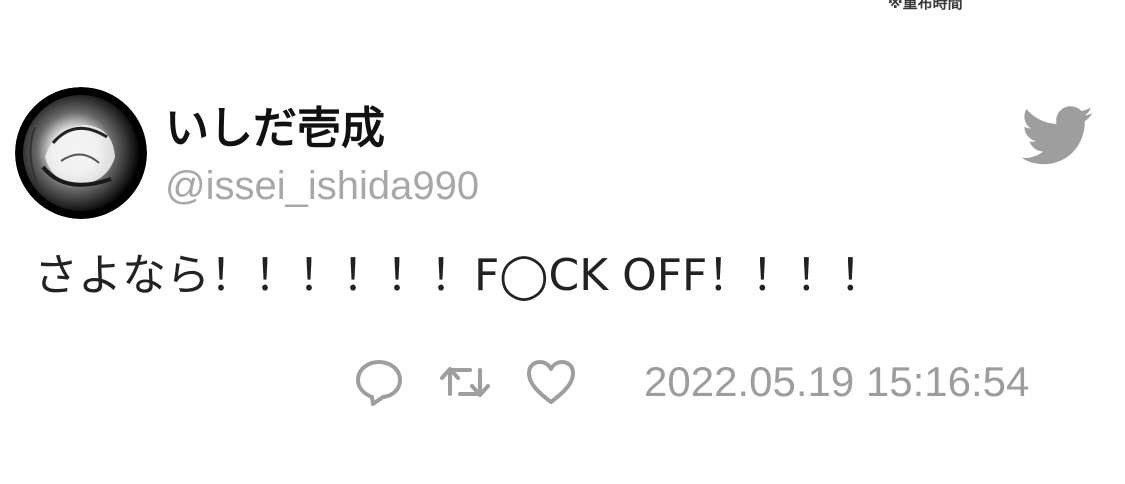 The height and width of the screenshot is (484, 1125). I want to click on retweet-icon, so click(465, 382).